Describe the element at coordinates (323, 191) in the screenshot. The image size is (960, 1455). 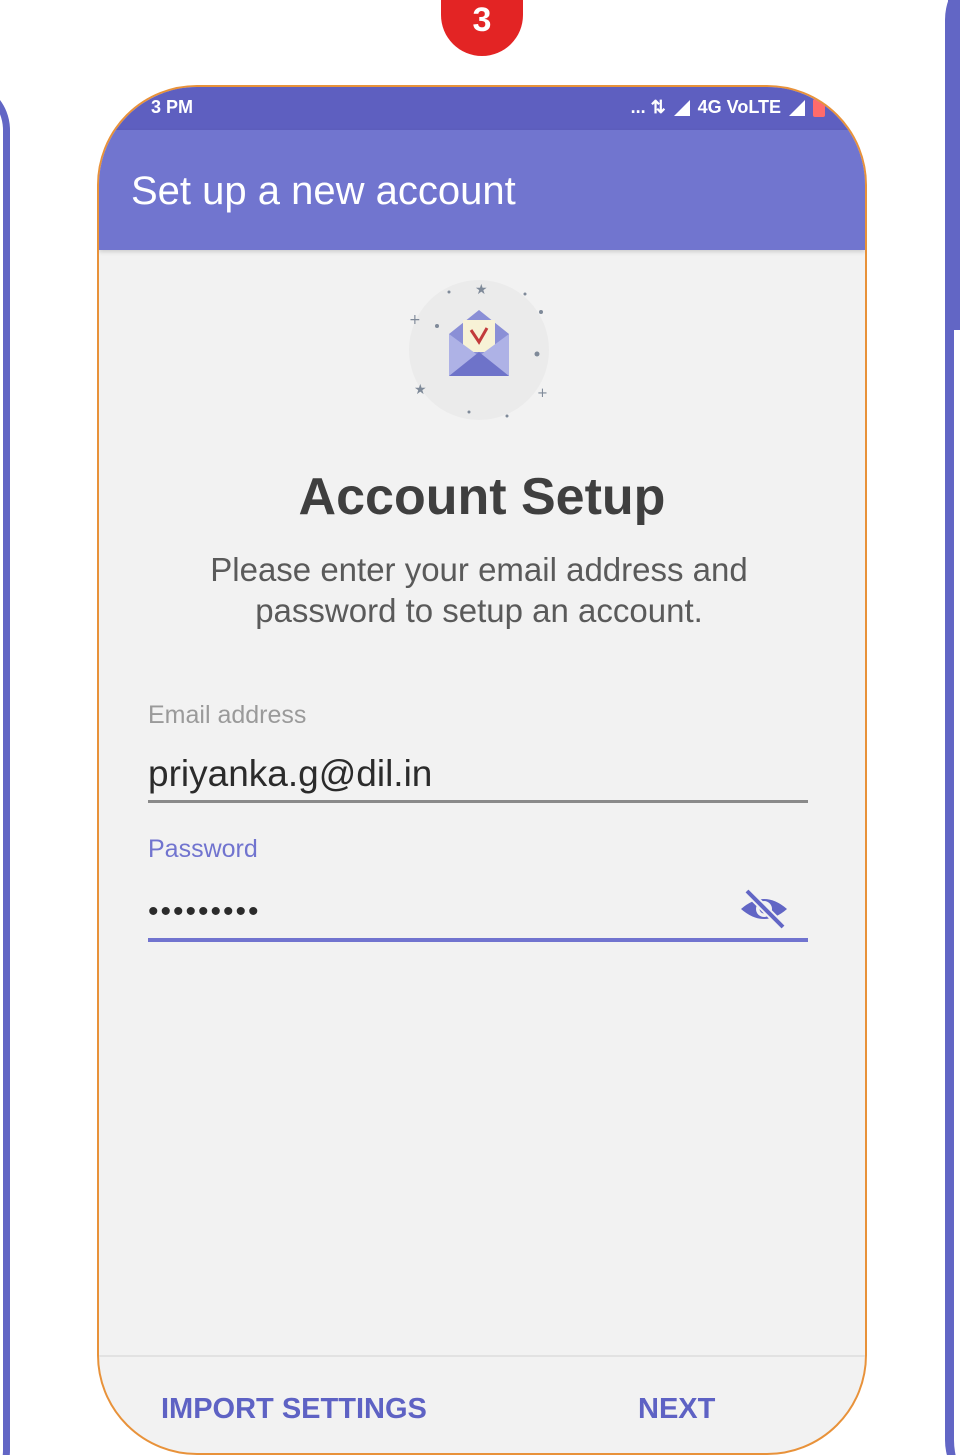
I see `page-title: Set up a new account` at that location.